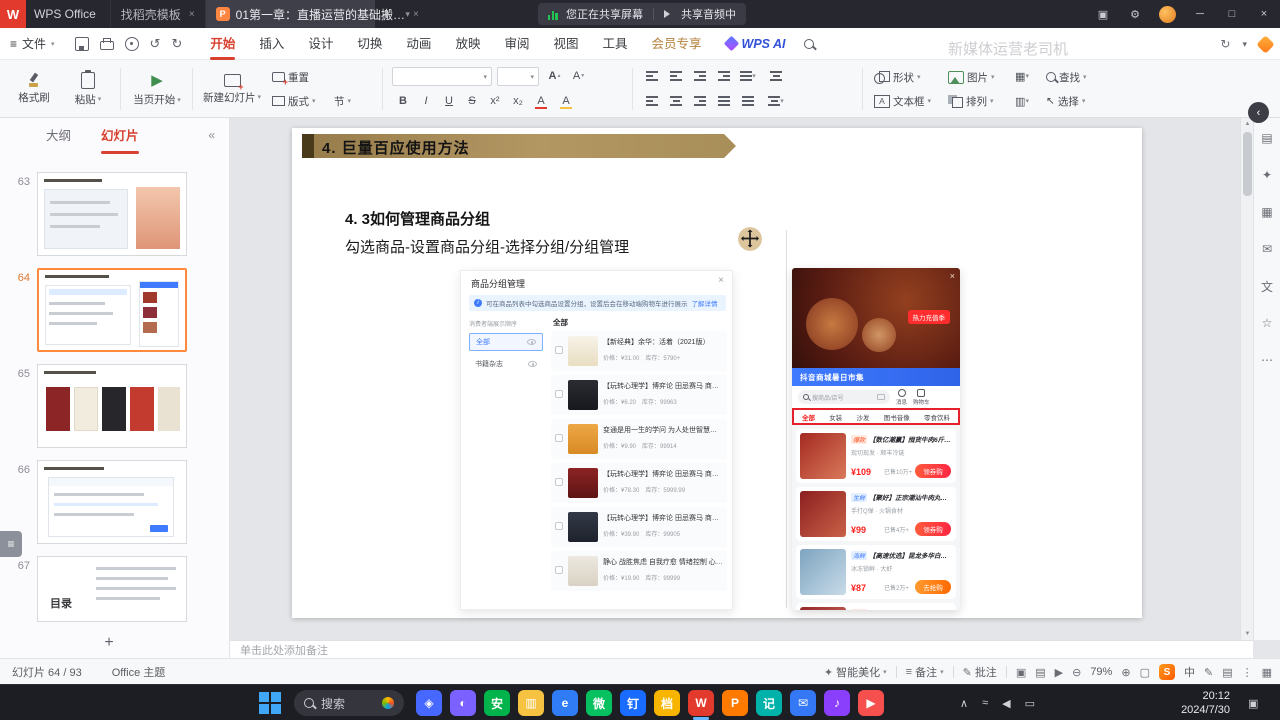  Describe the element at coordinates (497, 703) in the screenshot. I see `app-security: 安` at that location.